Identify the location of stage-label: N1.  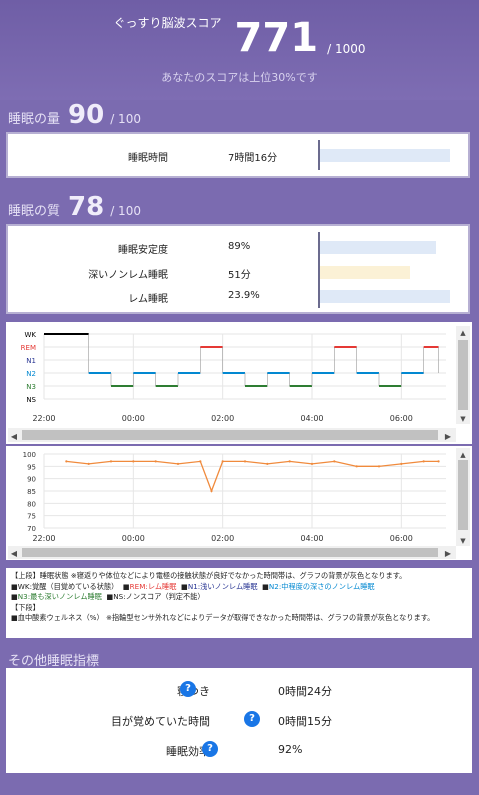
(31, 361).